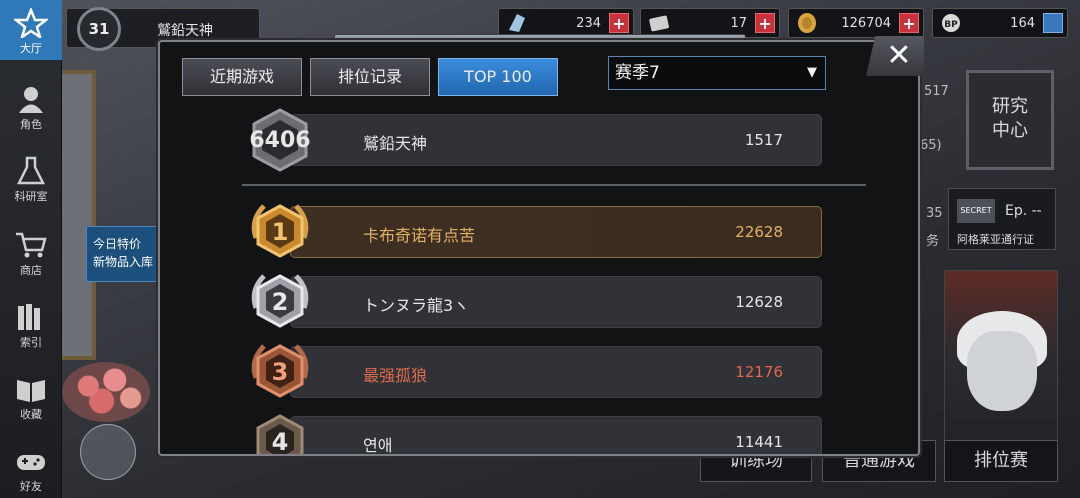 This screenshot has height=498, width=1080. Describe the element at coordinates (759, 372) in the screenshot. I see `row-score: 12176` at that location.